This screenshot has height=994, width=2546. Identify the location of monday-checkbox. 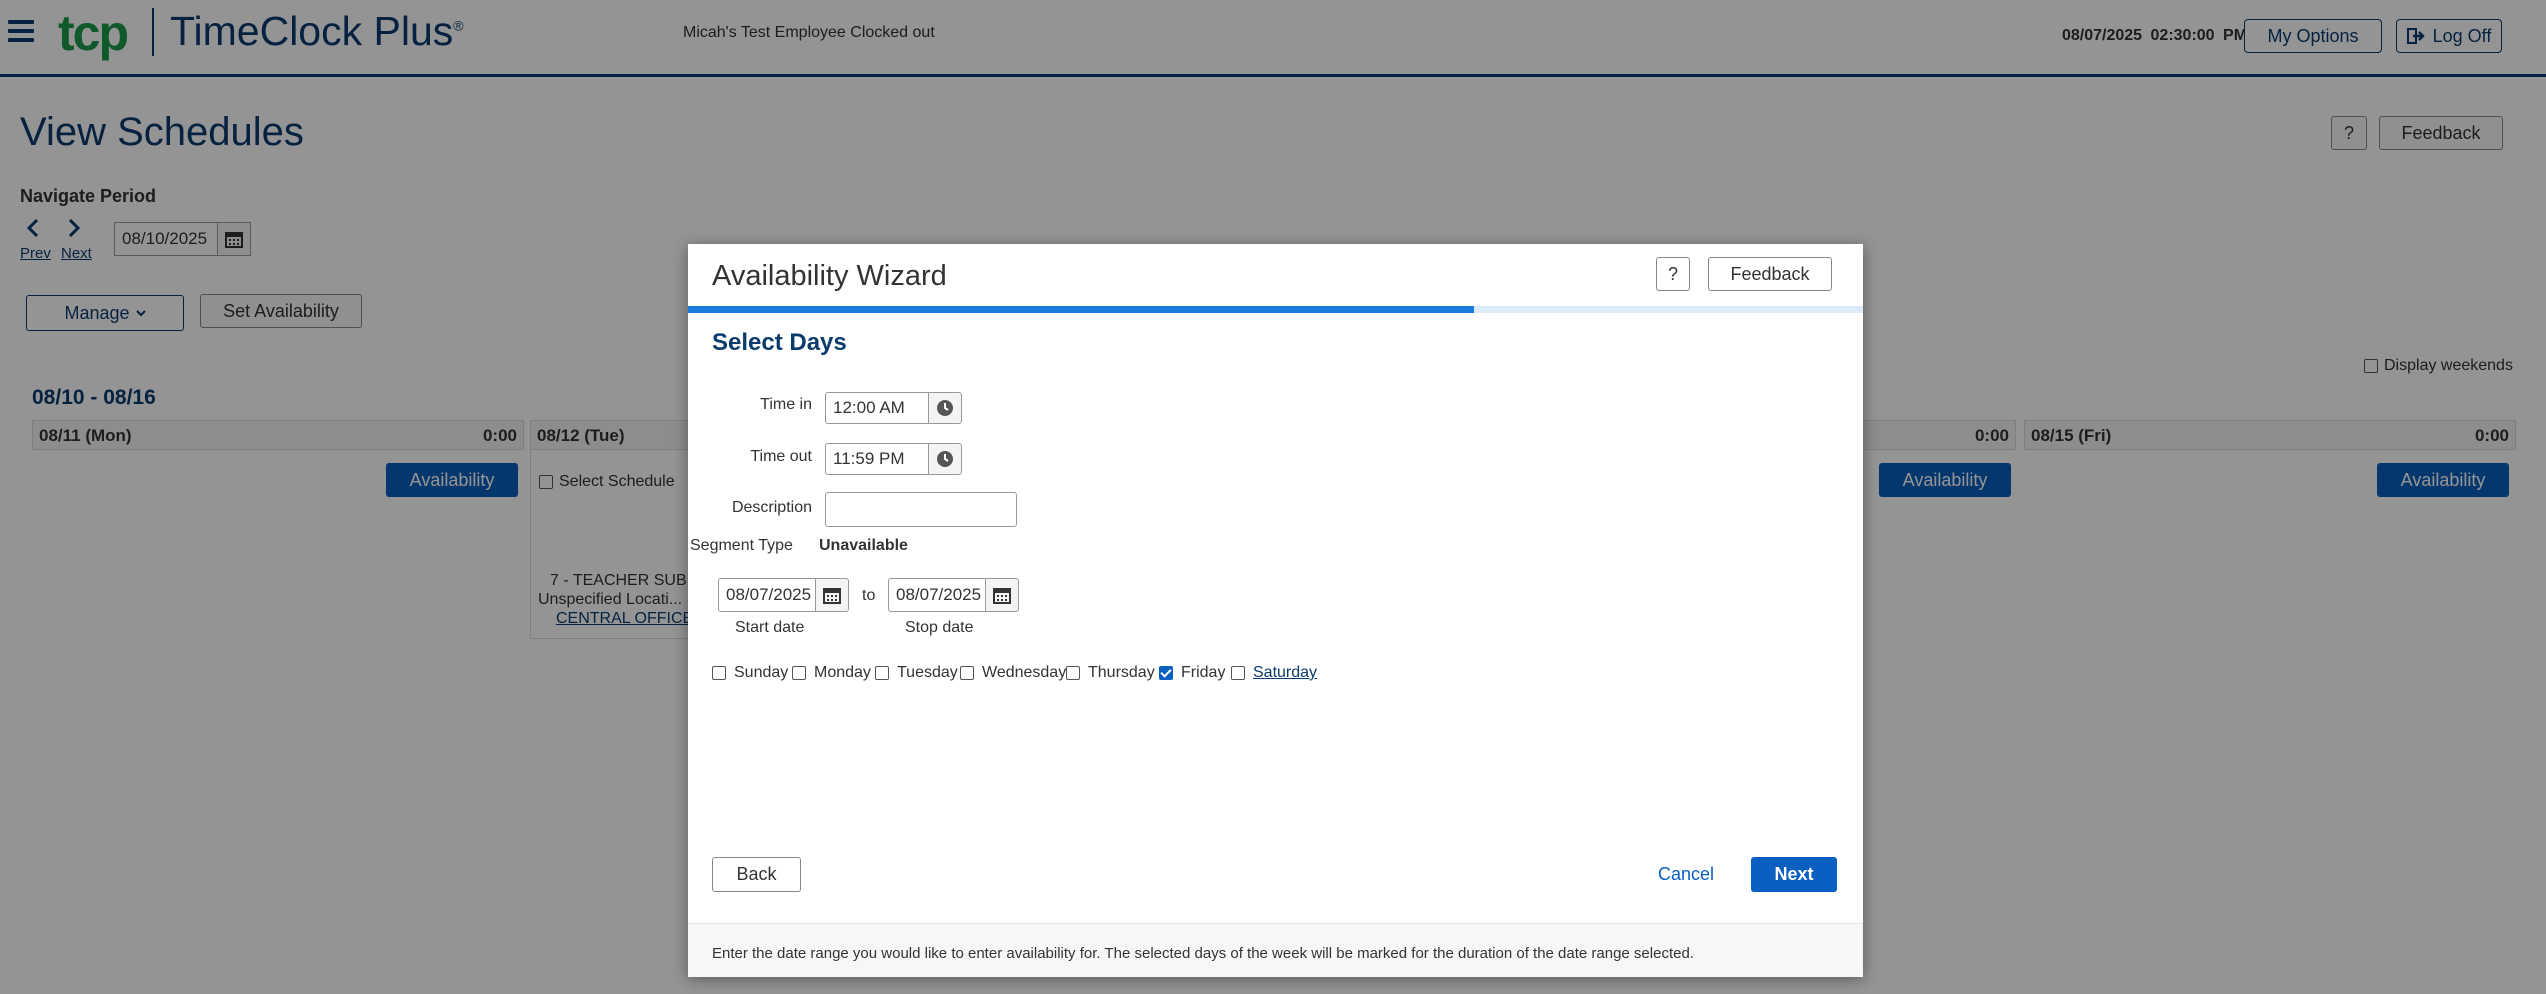
(799, 673).